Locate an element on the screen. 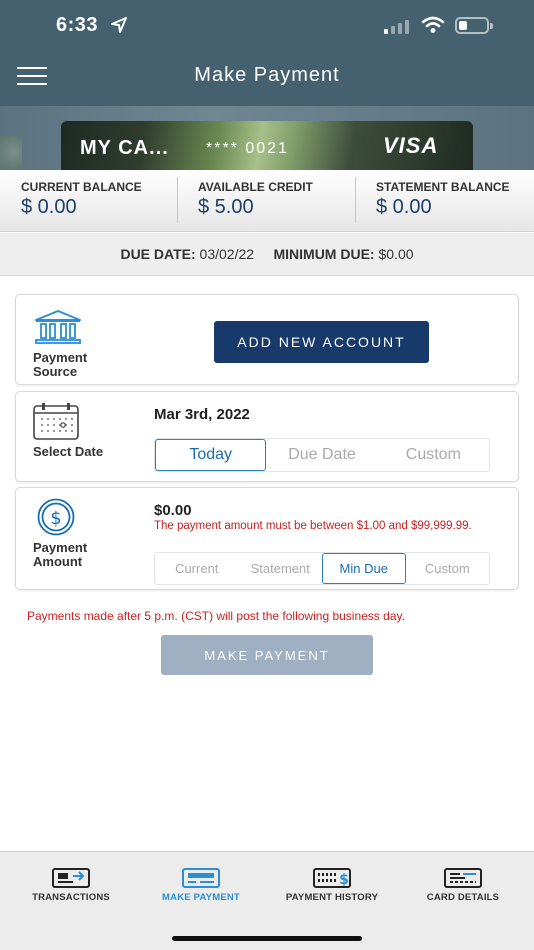 Image resolution: width=534 pixels, height=950 pixels. tab-card-details: CARD DETAILS is located at coordinates (463, 882).